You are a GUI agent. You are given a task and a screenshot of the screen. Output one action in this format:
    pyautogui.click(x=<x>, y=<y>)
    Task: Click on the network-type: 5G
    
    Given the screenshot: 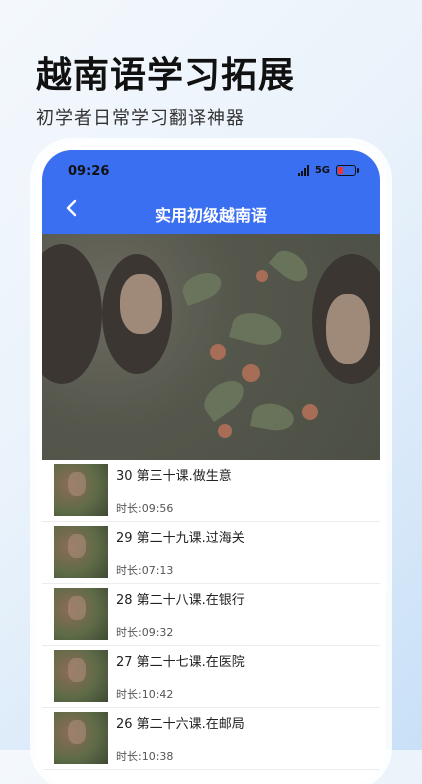 What is the action you would take?
    pyautogui.click(x=322, y=170)
    